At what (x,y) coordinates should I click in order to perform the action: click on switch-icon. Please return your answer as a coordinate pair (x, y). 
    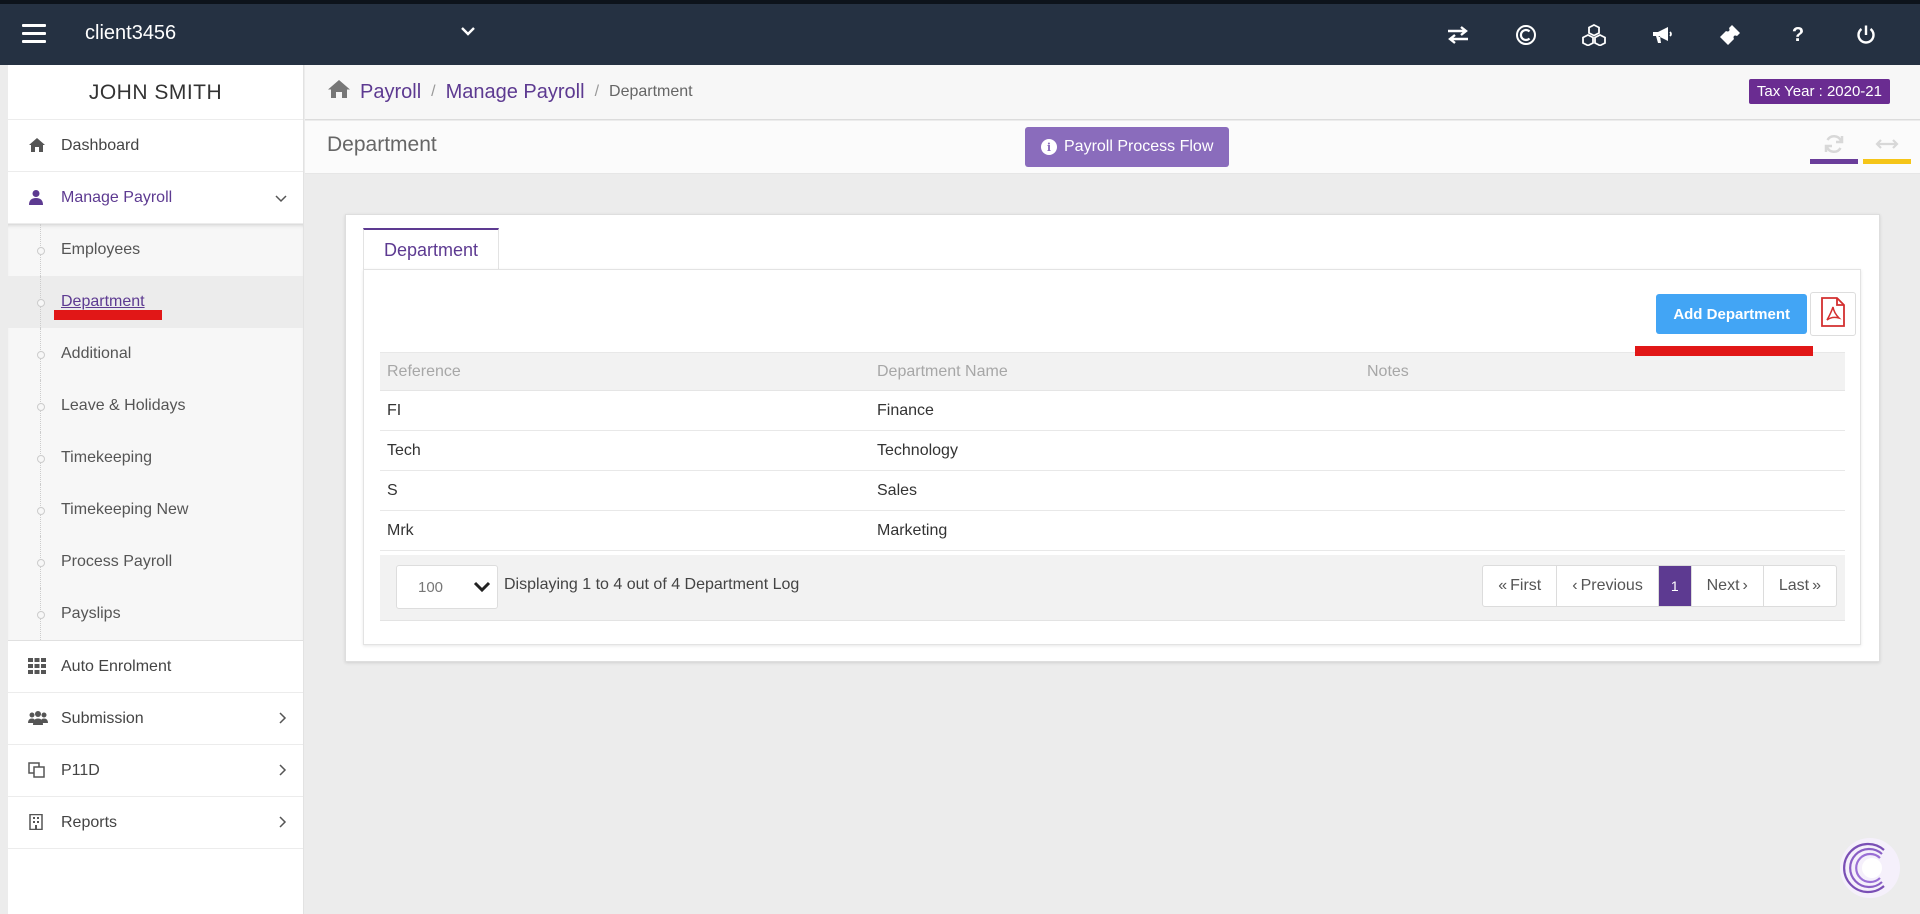
    Looking at the image, I should click on (1458, 35).